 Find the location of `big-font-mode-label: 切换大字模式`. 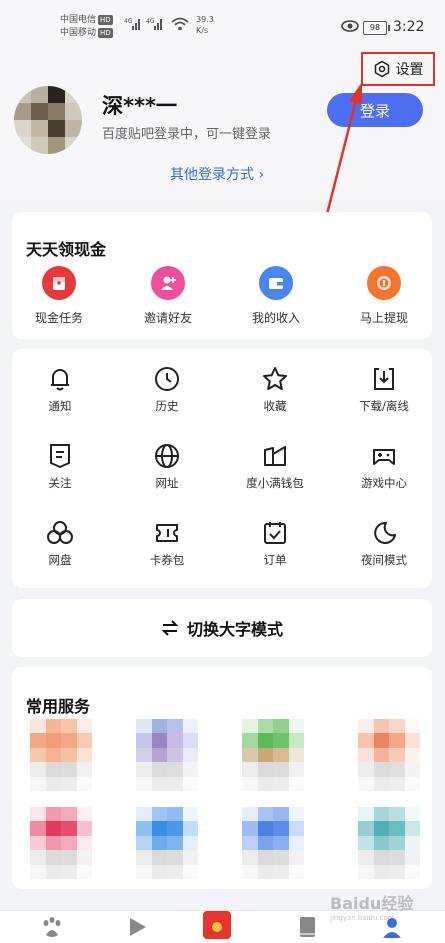

big-font-mode-label: 切换大字模式 is located at coordinates (234, 629).